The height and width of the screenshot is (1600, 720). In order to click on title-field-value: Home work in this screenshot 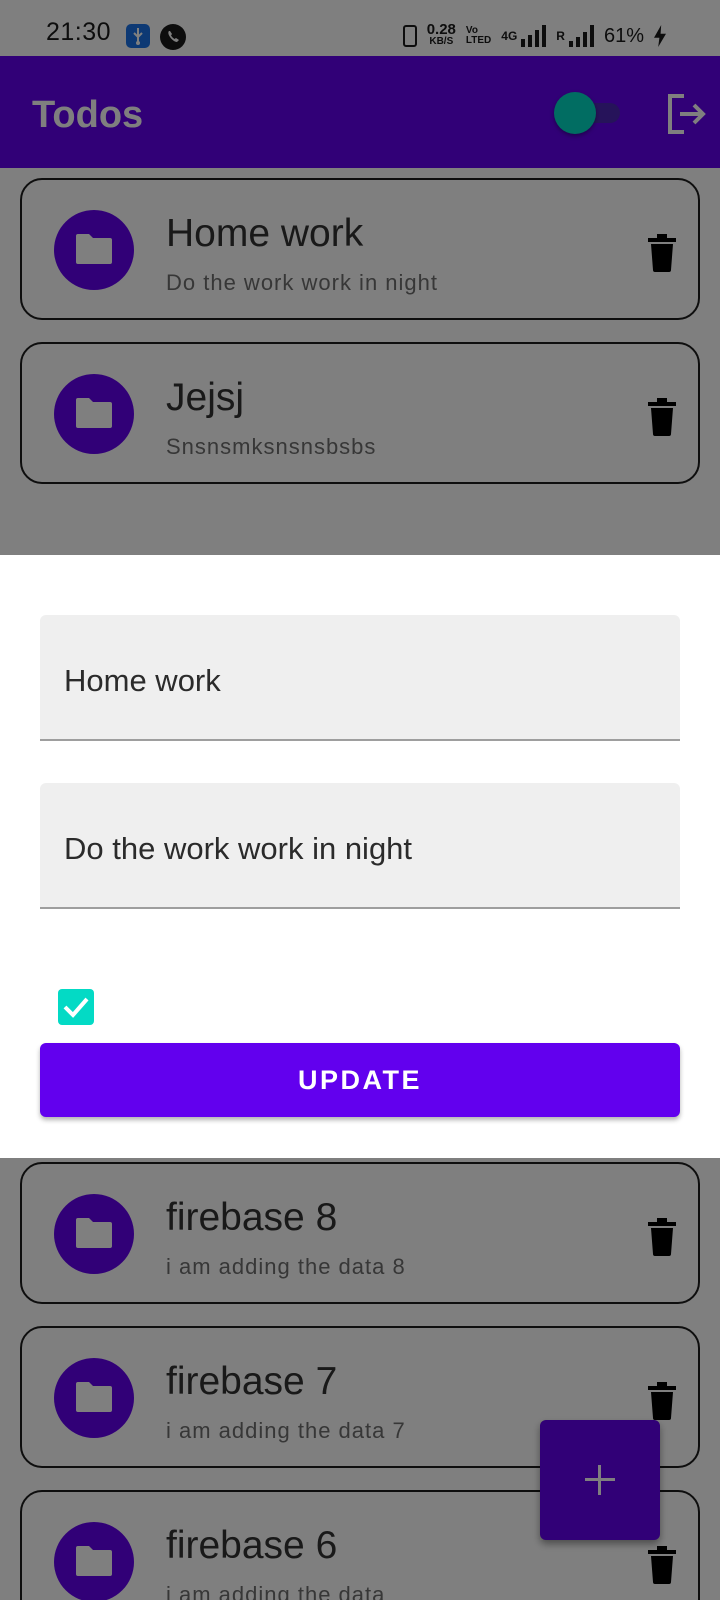, I will do `click(142, 680)`.